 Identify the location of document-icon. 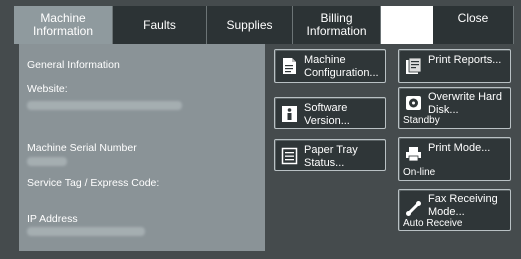
(289, 66).